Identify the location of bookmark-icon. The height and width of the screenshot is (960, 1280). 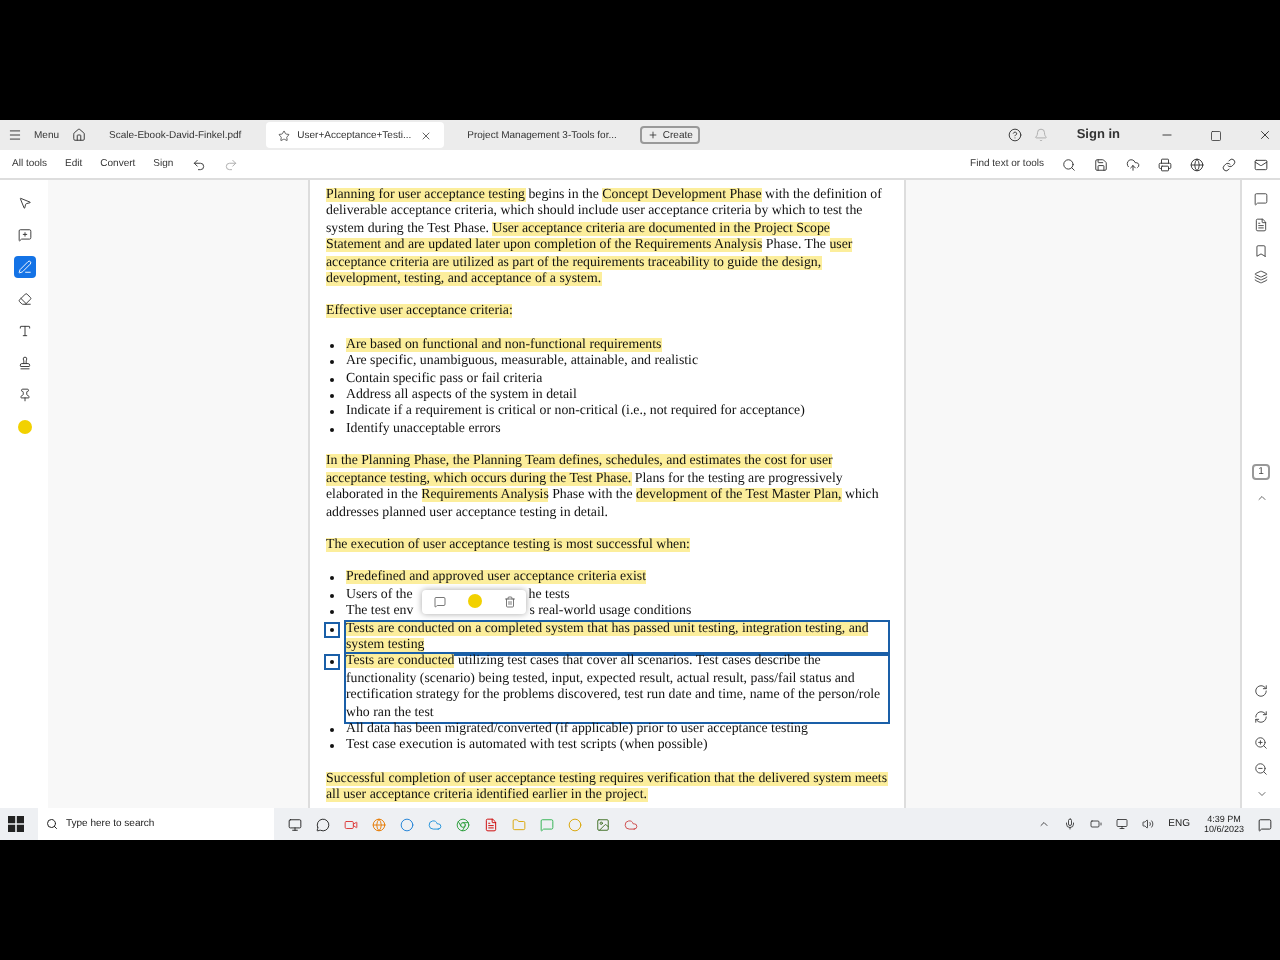
(1261, 251).